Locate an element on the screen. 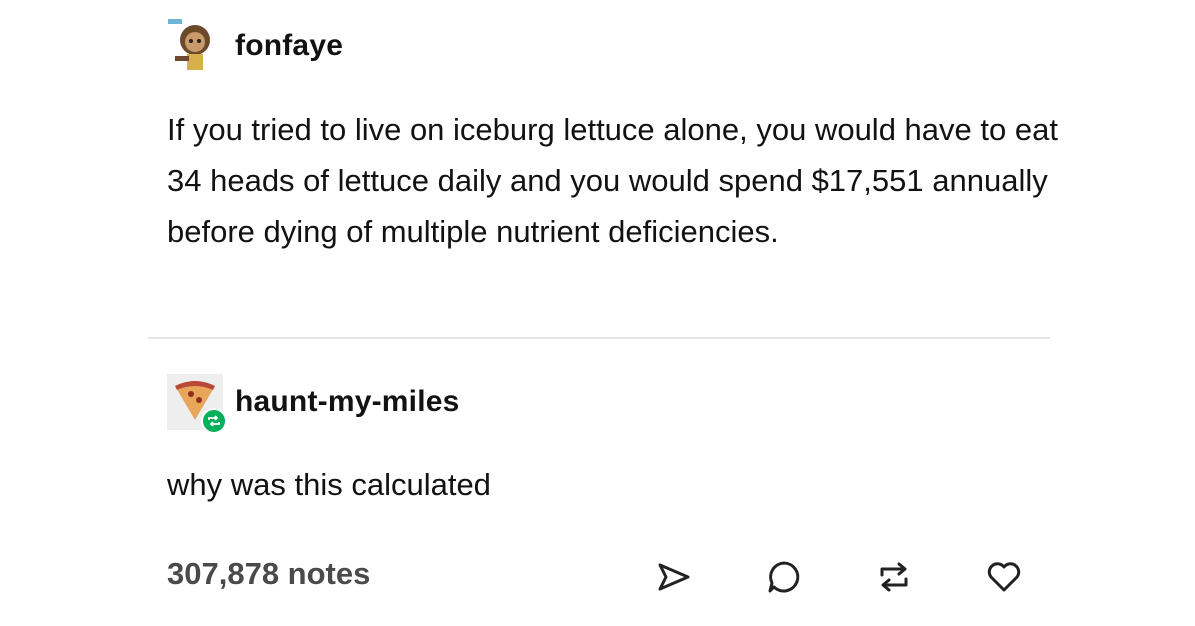  original-post-username: fonfaye is located at coordinates (289, 46).